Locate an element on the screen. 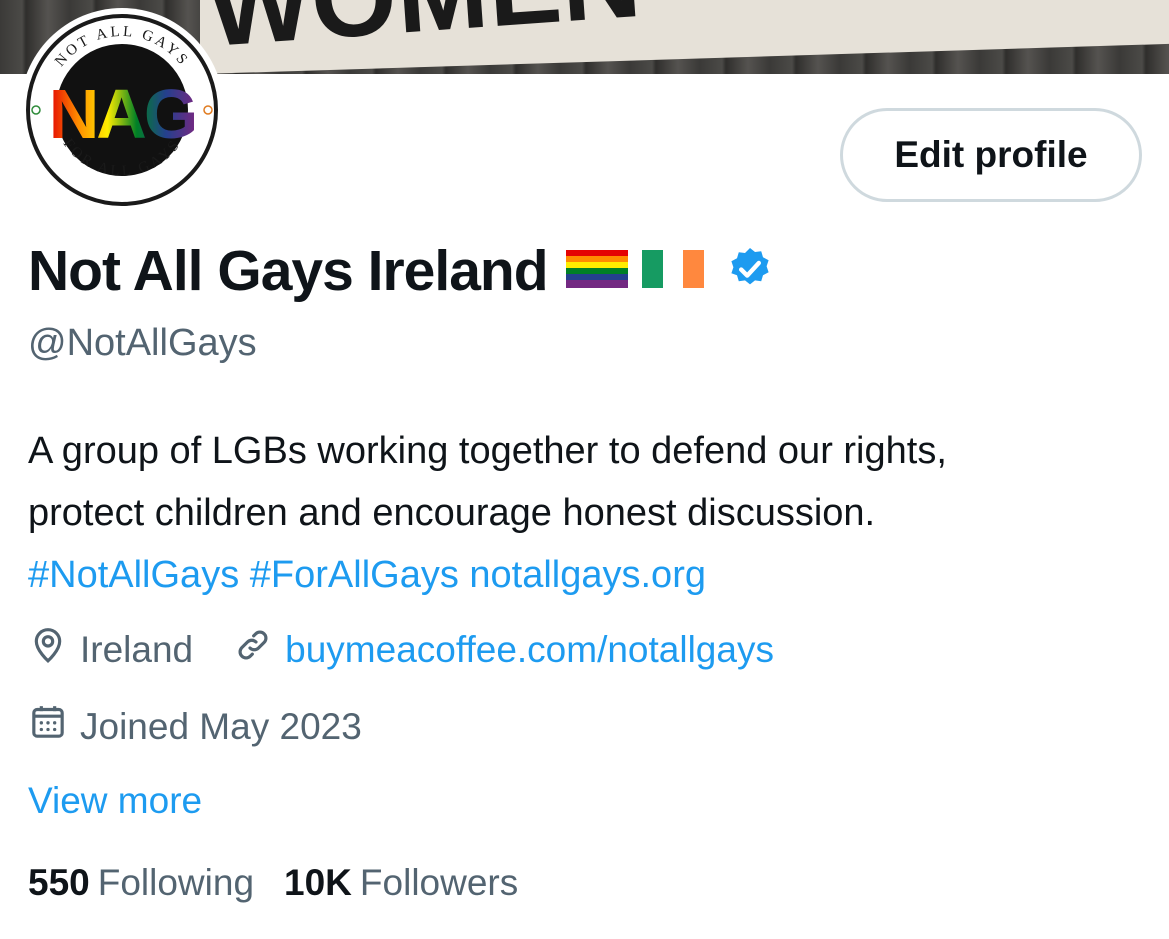 The image size is (1169, 939). profile-external-link: buymeacoffee.com/notallgays is located at coordinates (529, 650).